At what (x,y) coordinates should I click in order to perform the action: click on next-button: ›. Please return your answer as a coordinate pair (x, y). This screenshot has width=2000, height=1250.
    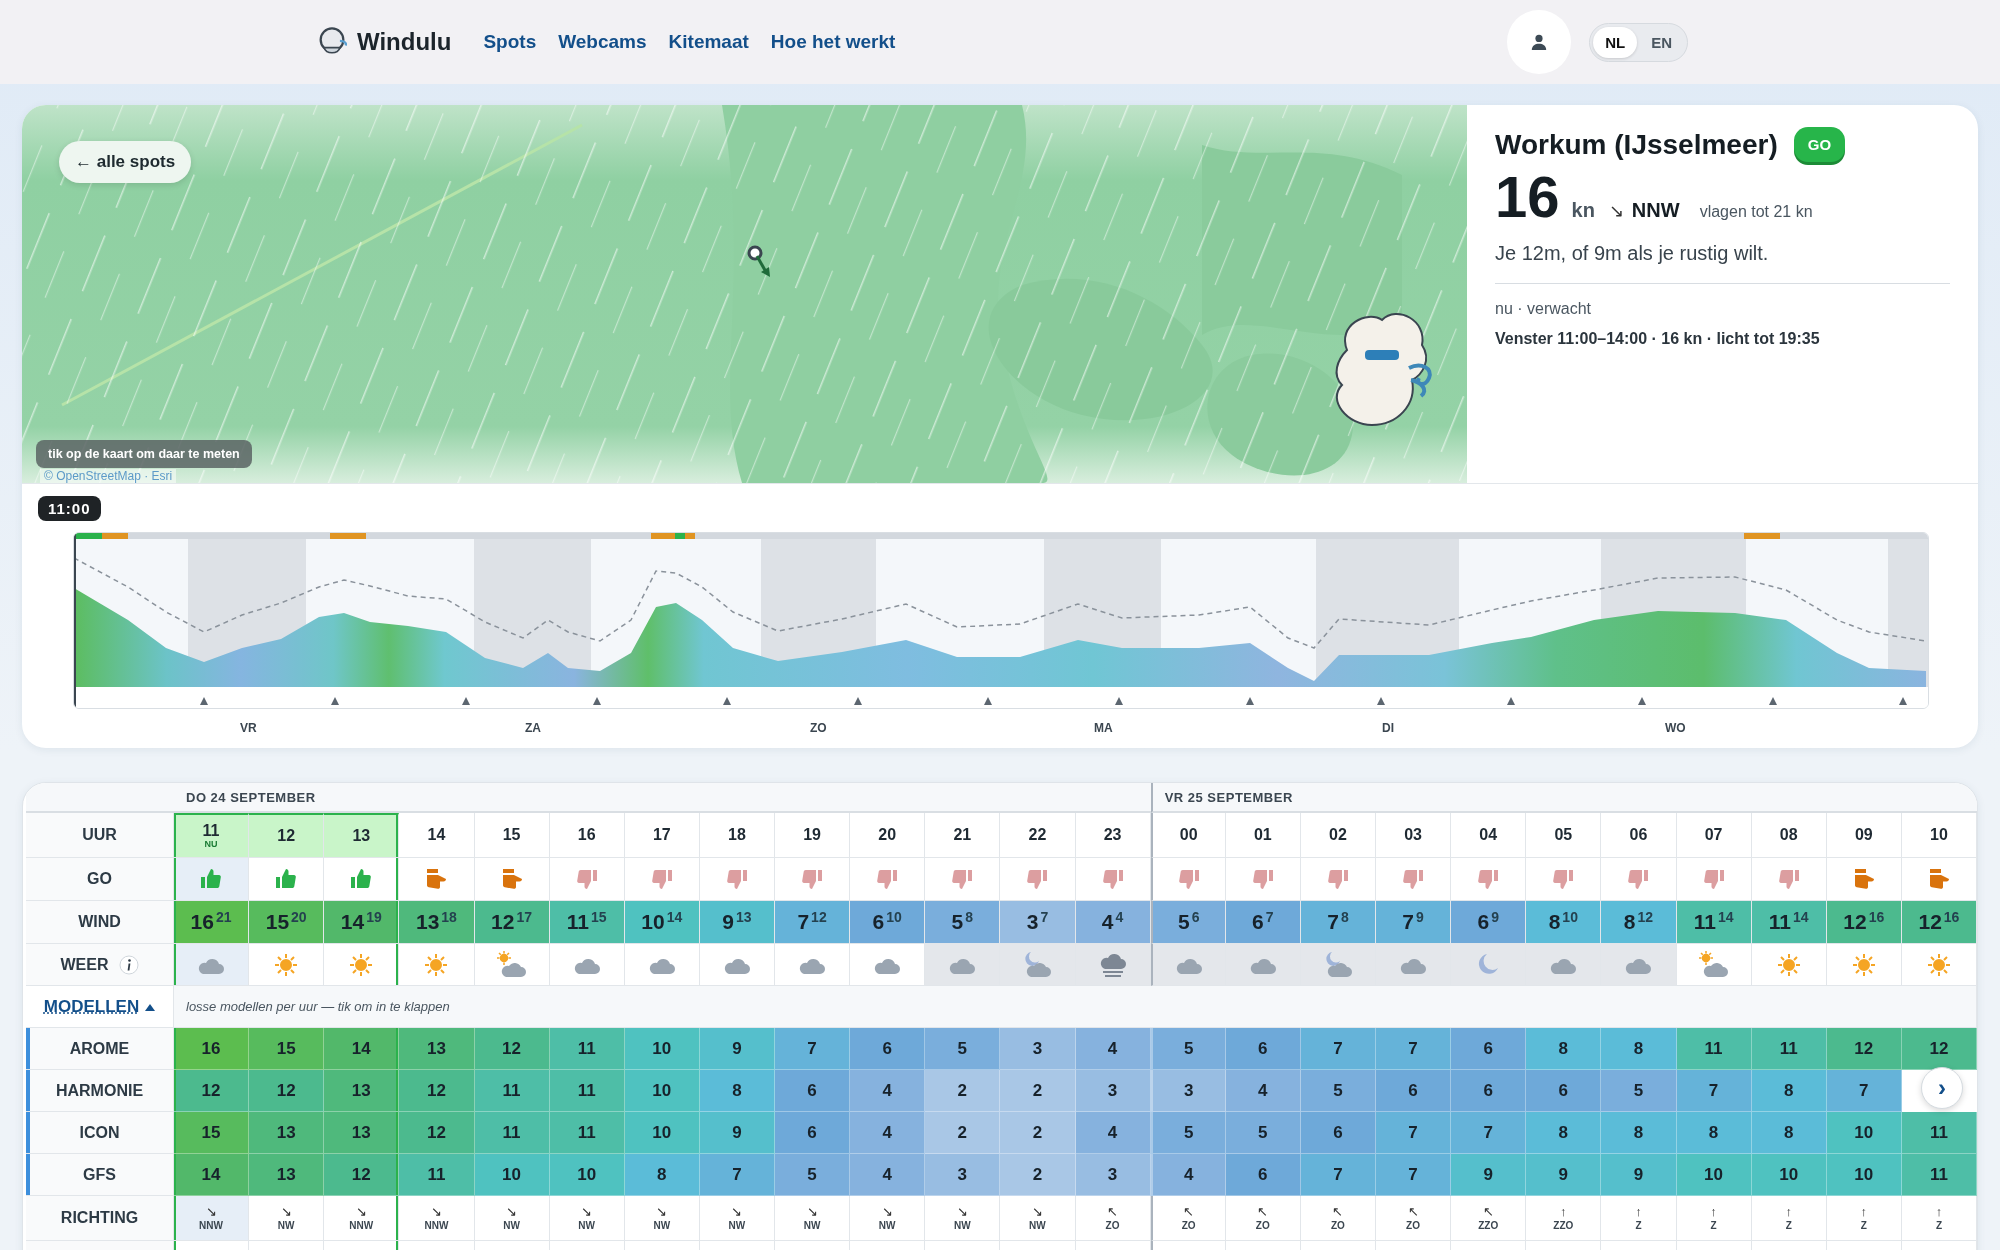
    Looking at the image, I should click on (1942, 1088).